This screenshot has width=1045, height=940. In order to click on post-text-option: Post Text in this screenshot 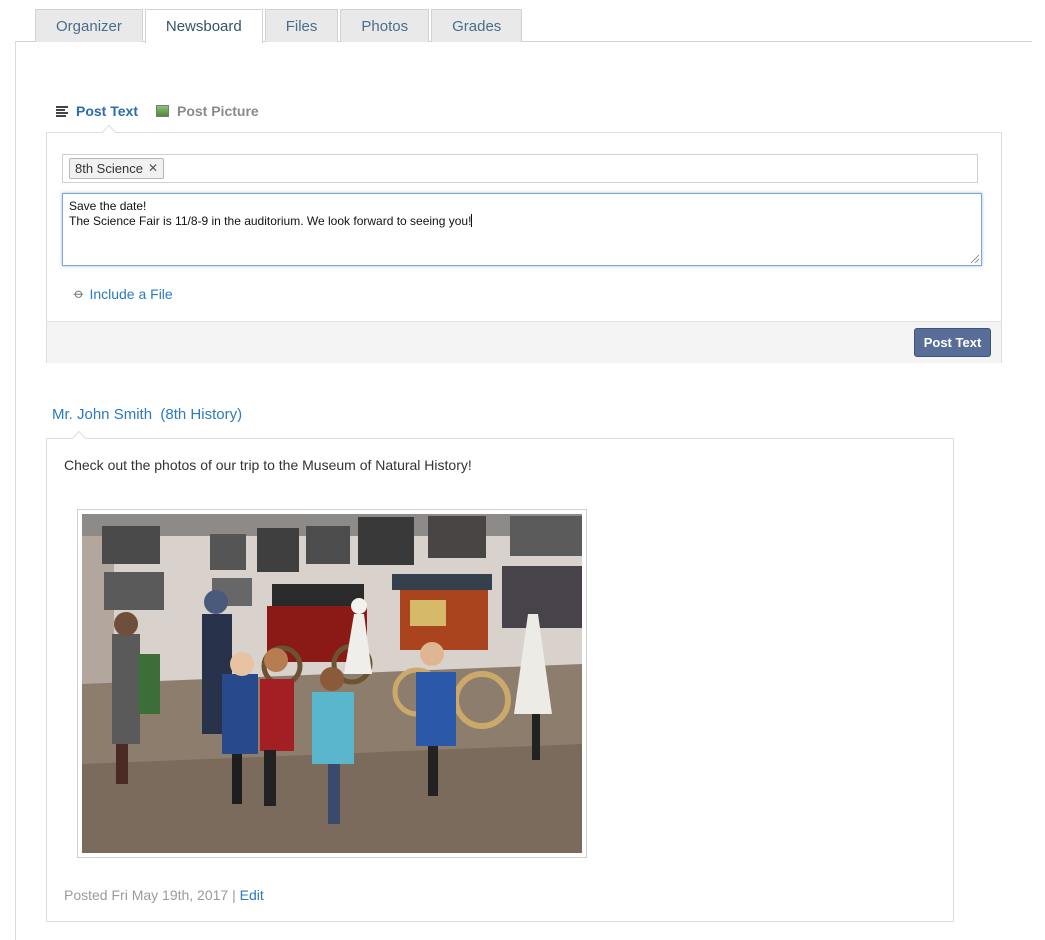, I will do `click(97, 111)`.